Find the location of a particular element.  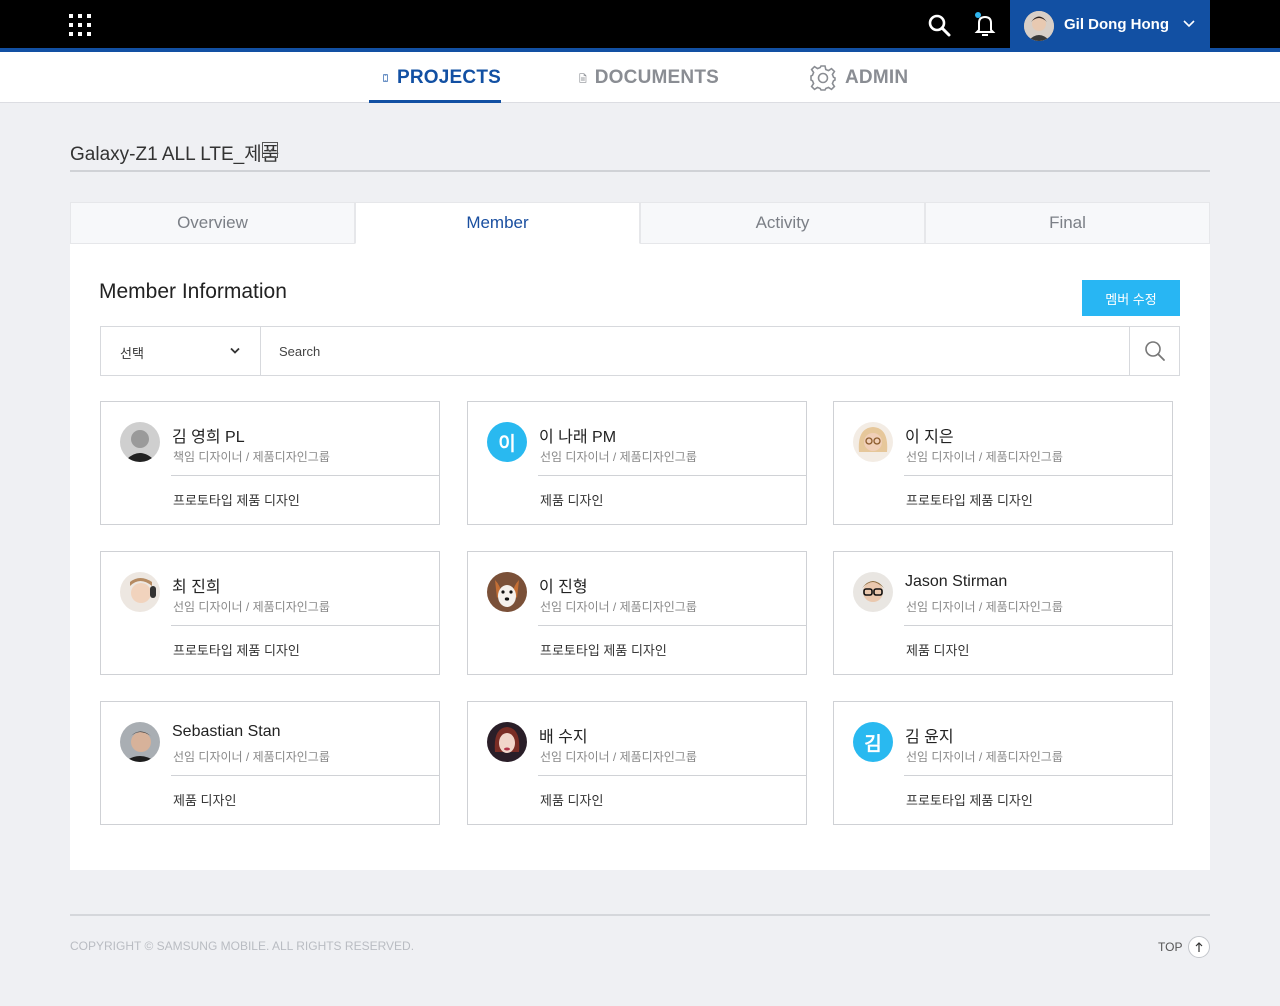

member-avatar-initial: 김 is located at coordinates (873, 742).